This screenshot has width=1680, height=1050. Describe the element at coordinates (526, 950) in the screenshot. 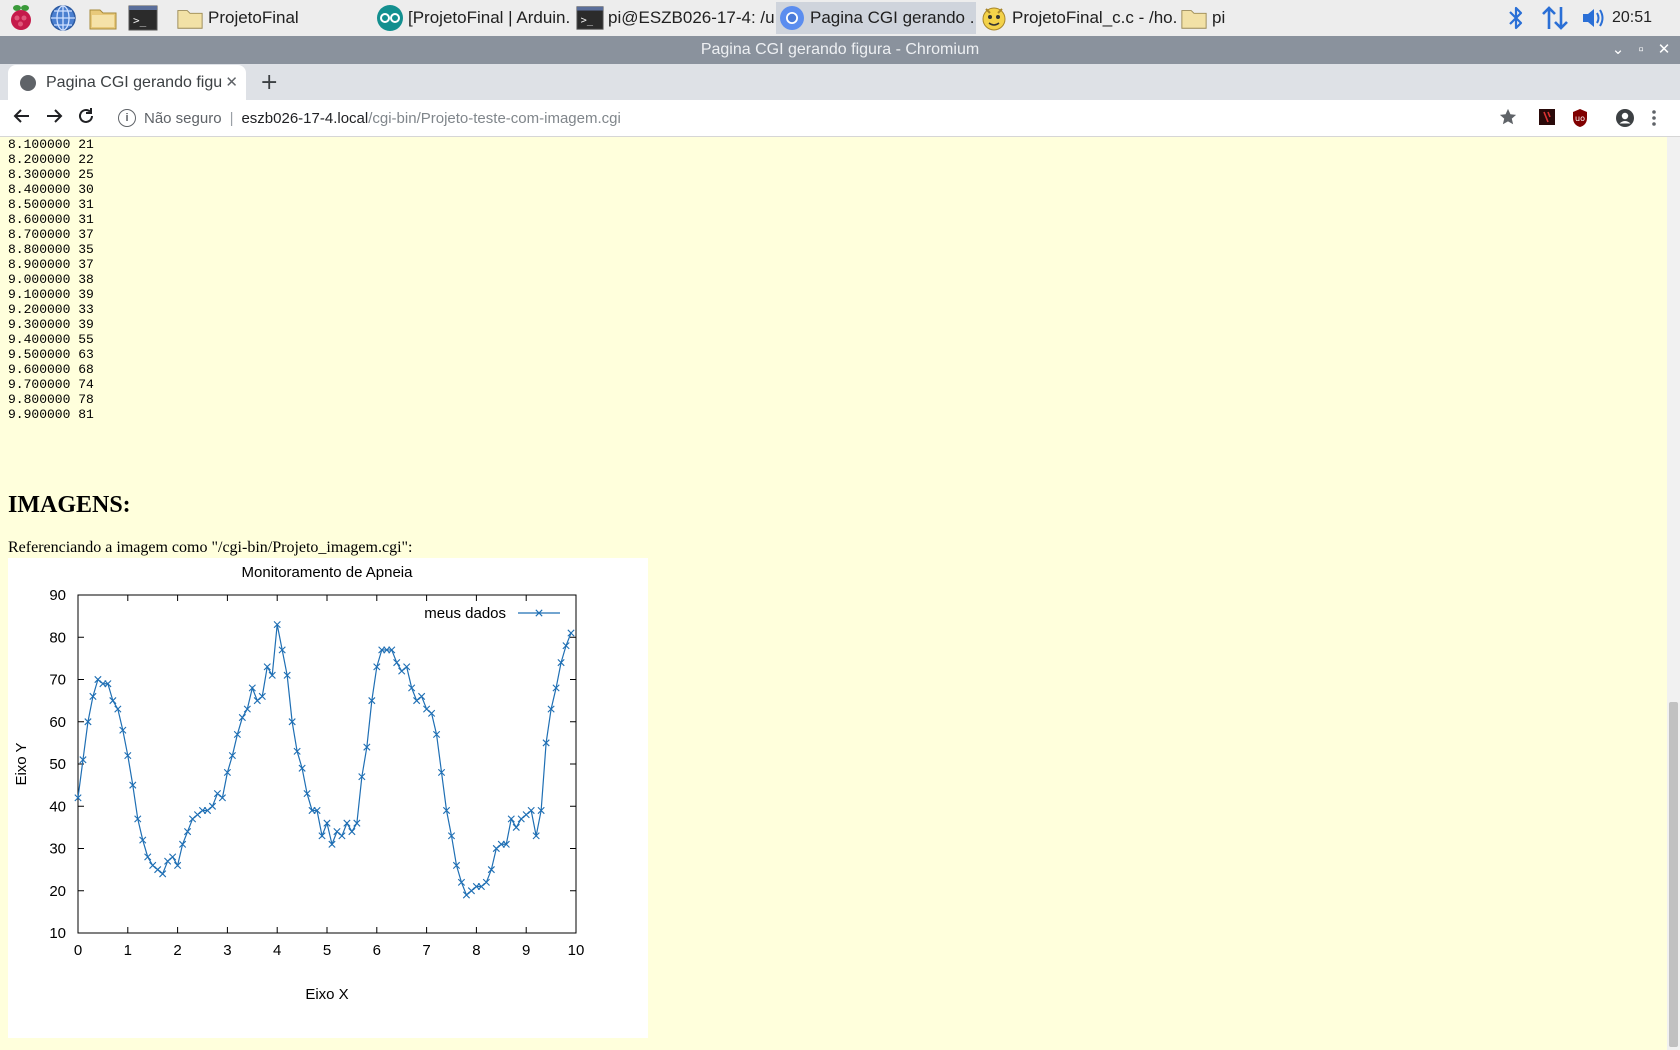

I see `x-tick-label: 9` at that location.